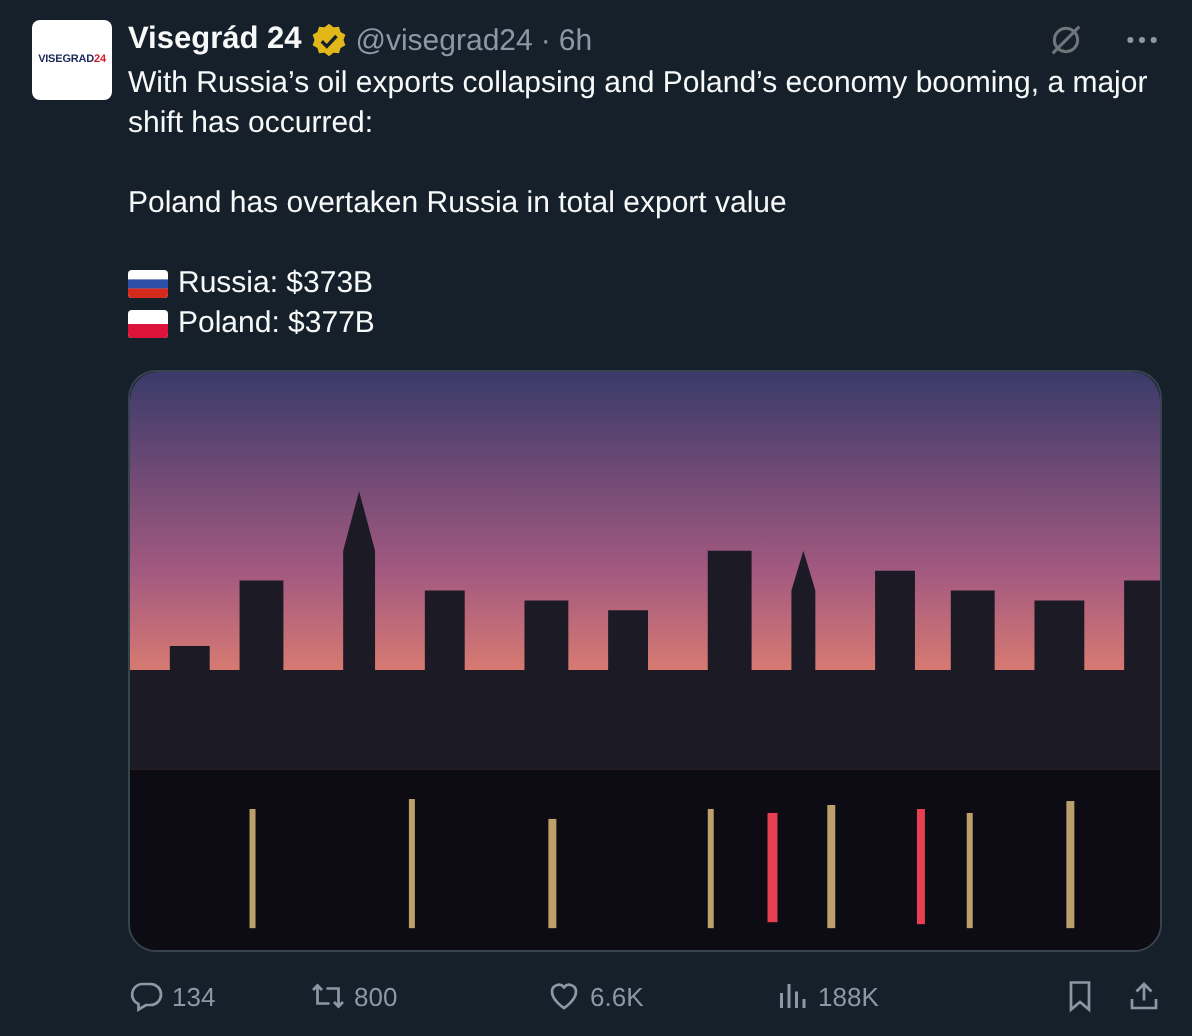 This screenshot has width=1192, height=1036. I want to click on post-text: With Russia’s oil exports collapsing and Poland’s economy booming, a major shift has occurred:, so click(639, 104).